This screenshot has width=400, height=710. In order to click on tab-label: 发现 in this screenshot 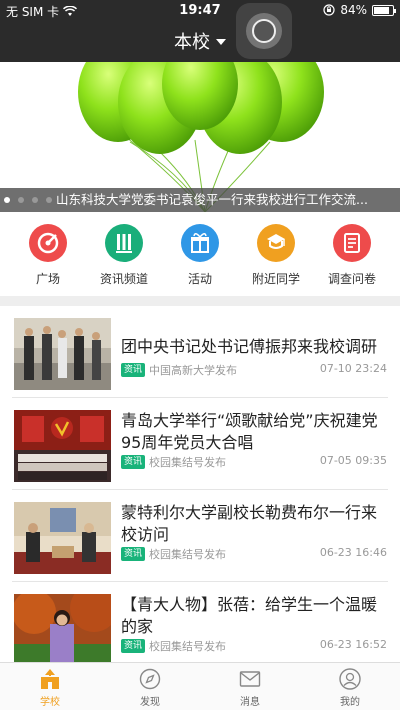, I will do `click(150, 702)`.